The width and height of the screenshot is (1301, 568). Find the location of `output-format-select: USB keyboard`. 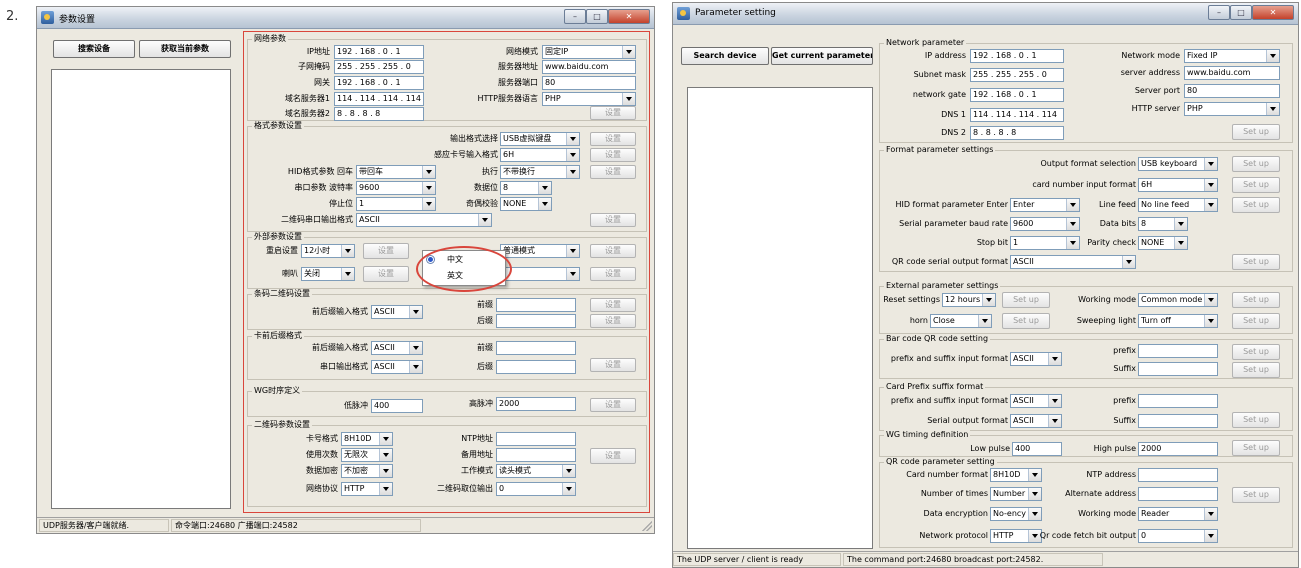

output-format-select: USB keyboard is located at coordinates (1178, 164).